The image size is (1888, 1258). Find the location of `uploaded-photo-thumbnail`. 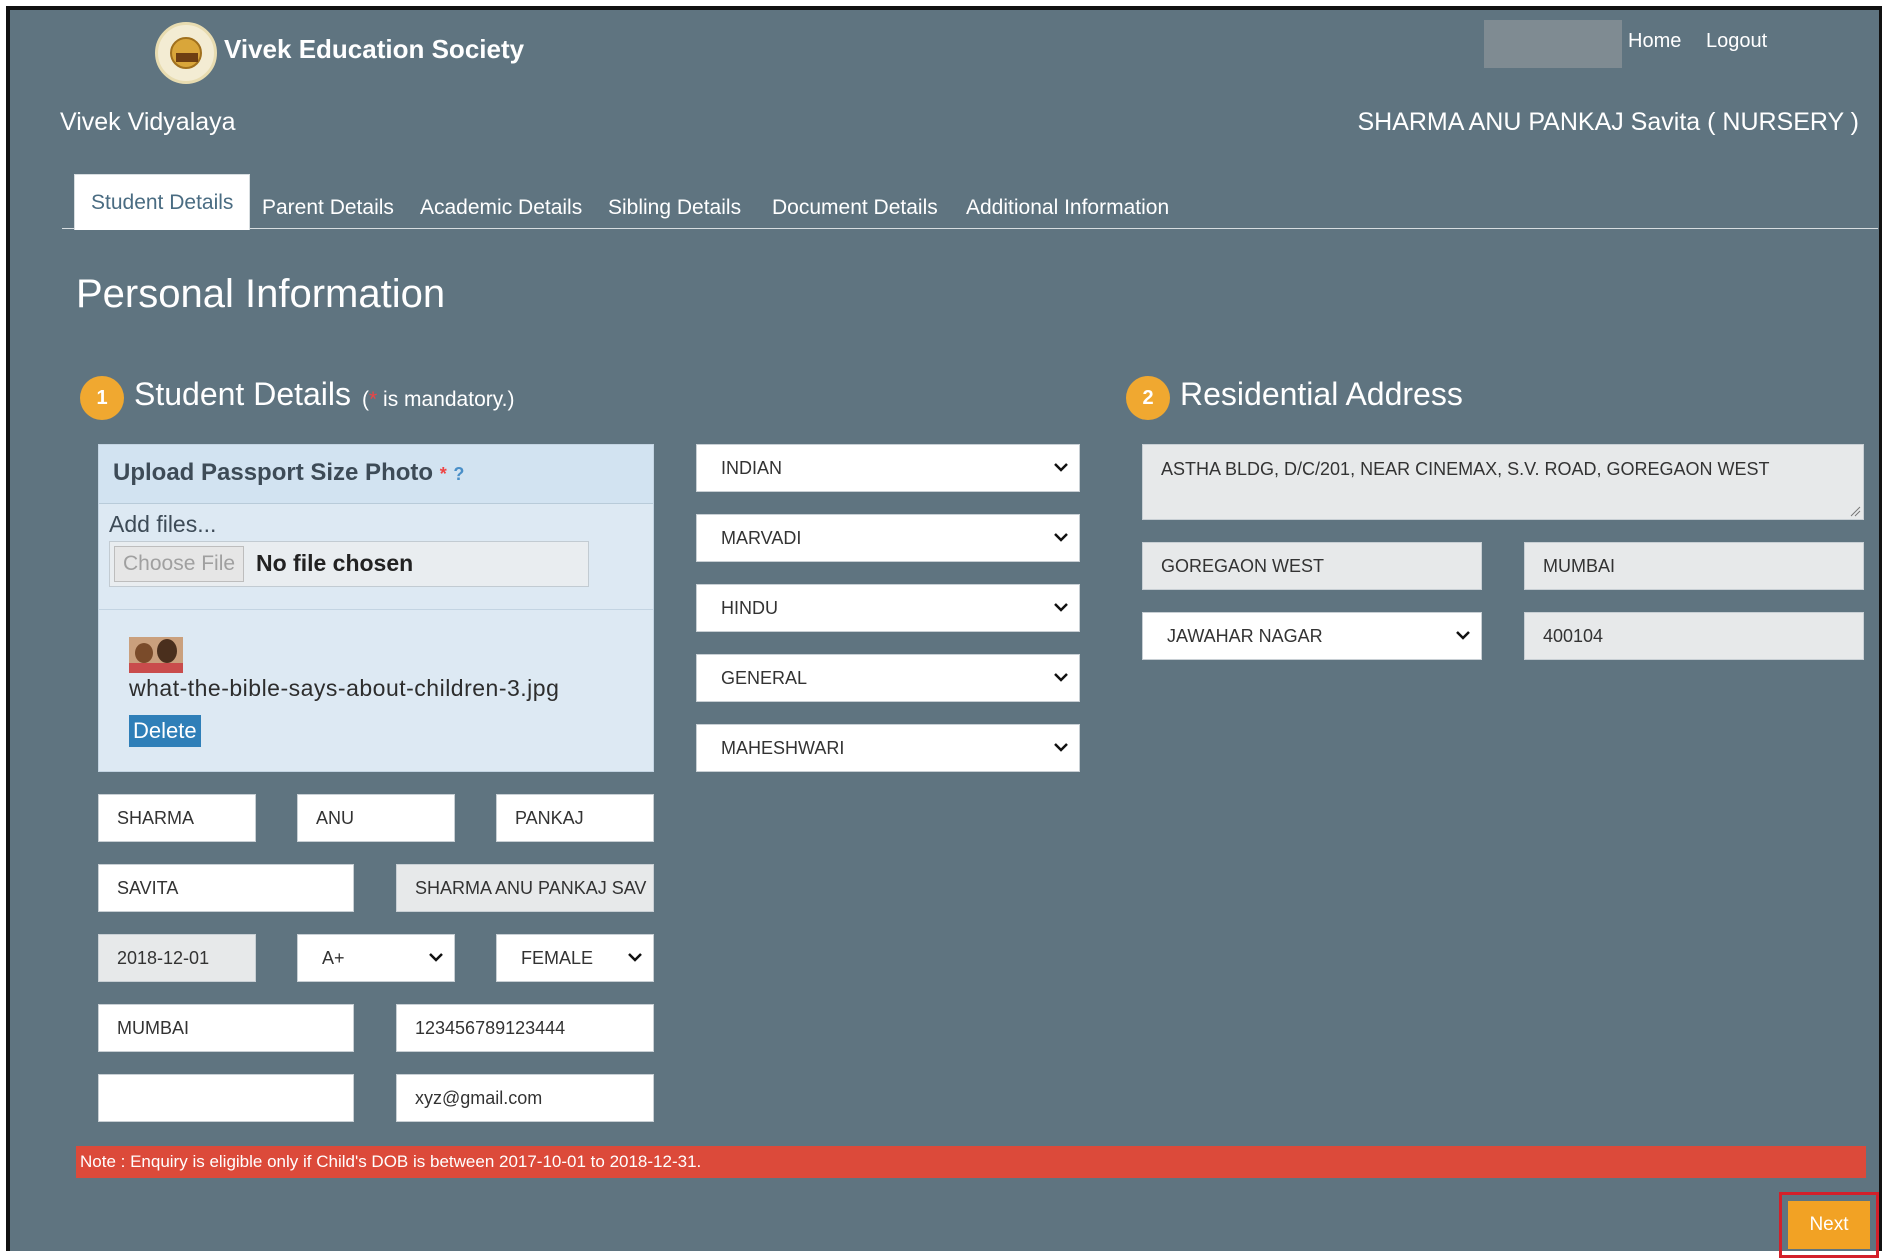

uploaded-photo-thumbnail is located at coordinates (156, 655).